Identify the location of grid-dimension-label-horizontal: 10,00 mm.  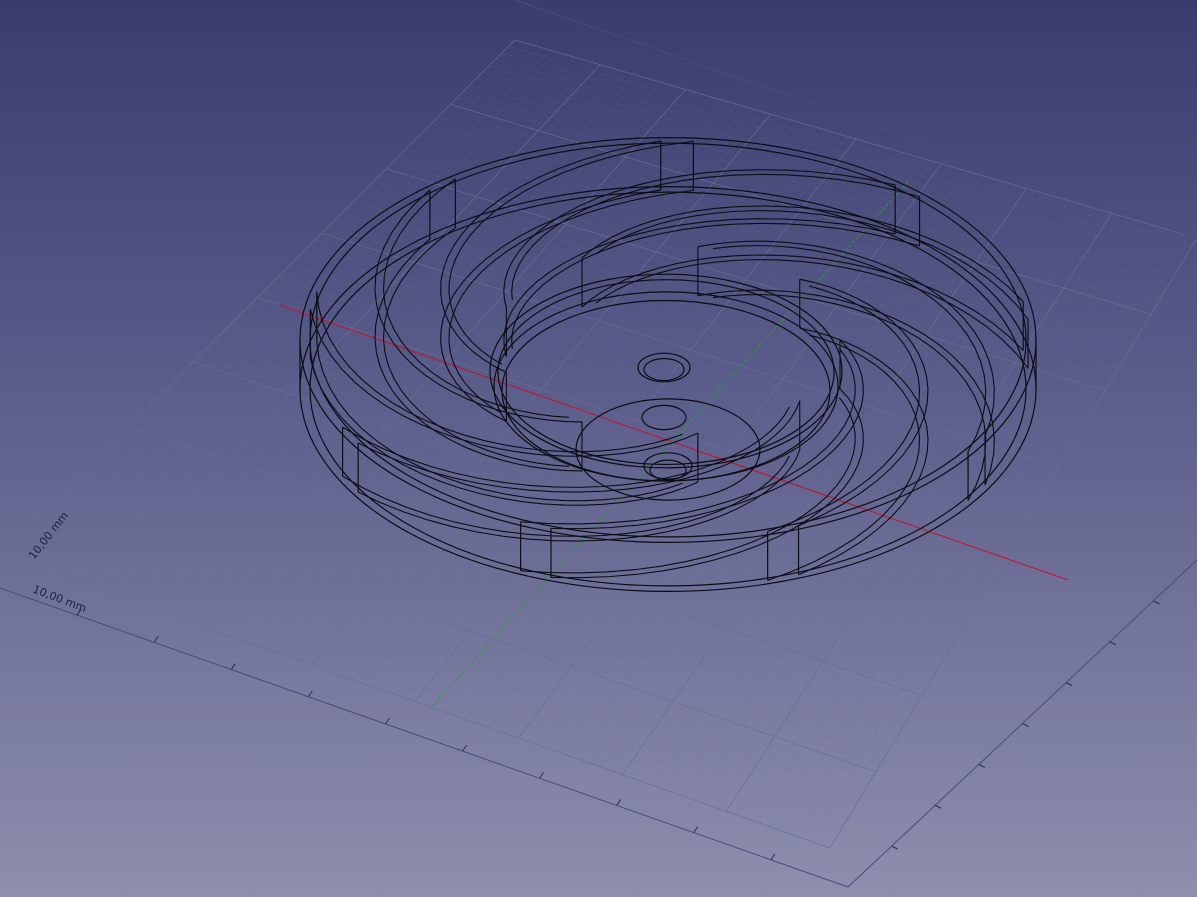
(59, 599).